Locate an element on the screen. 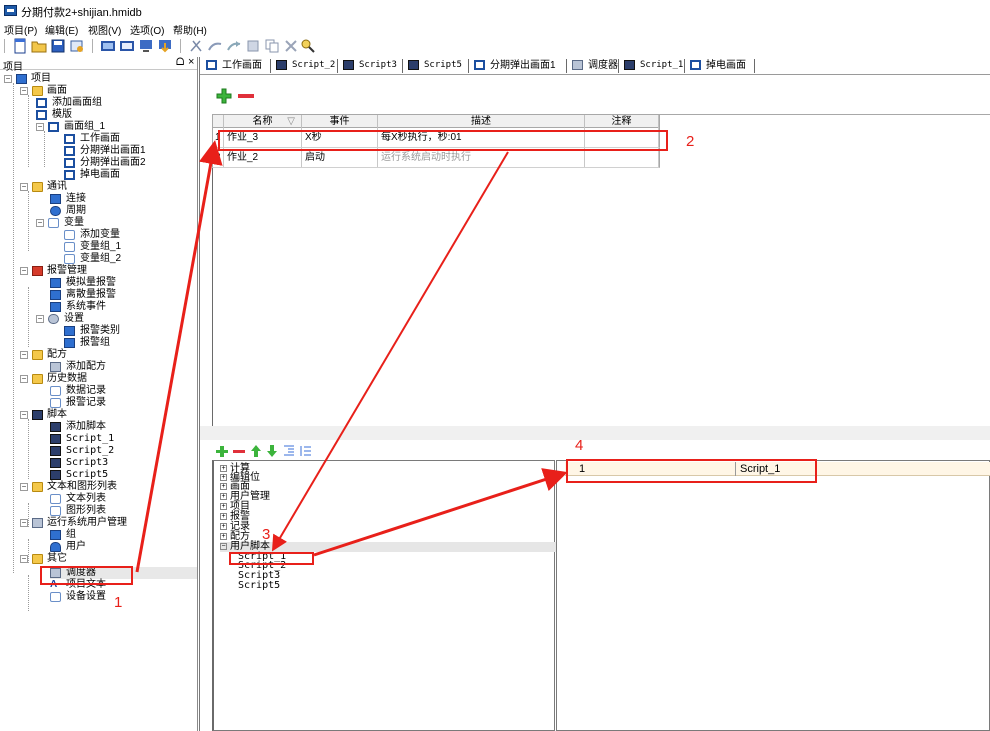 Image resolution: width=990 pixels, height=731 pixels. tree-node-cycle: 周期 is located at coordinates (122, 211).